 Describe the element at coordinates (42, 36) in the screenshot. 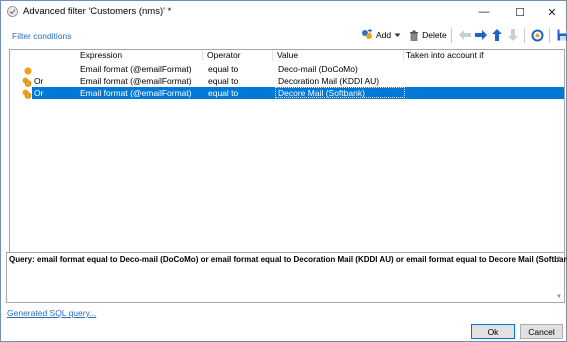

I see `filter-conditions-label: Filter conditions` at that location.